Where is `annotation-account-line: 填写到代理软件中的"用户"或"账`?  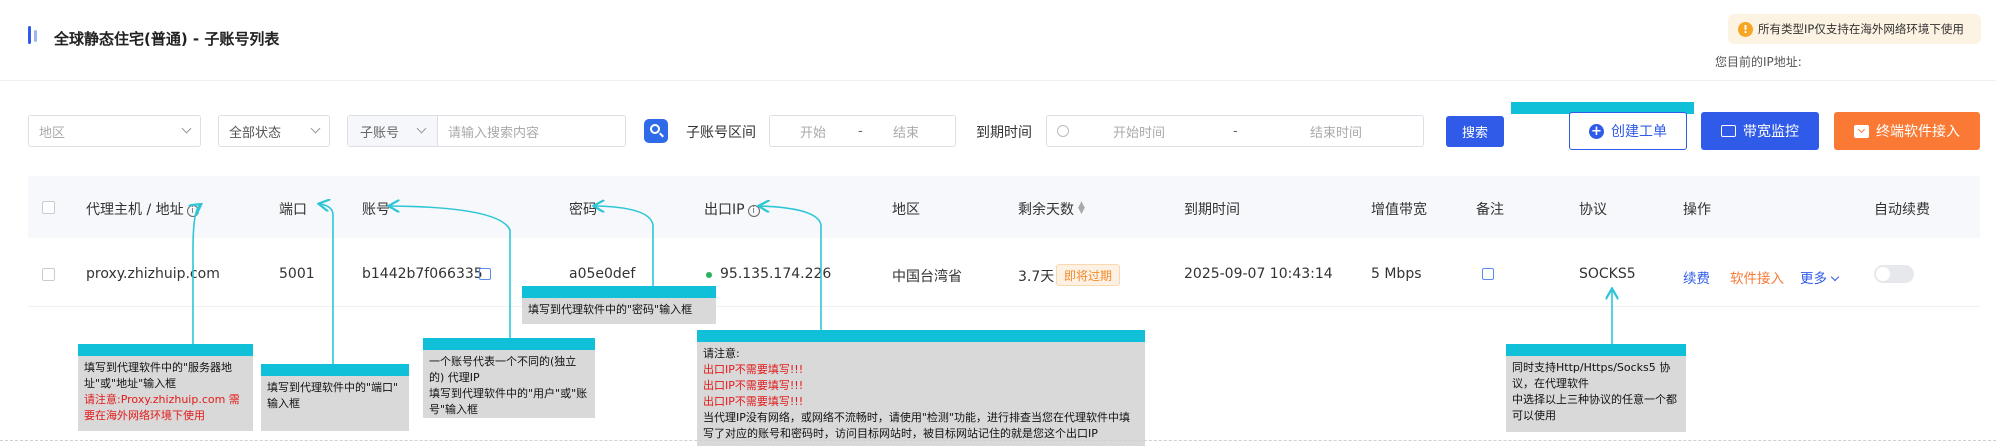
annotation-account-line: 填写到代理软件中的"用户"或"账 is located at coordinates (508, 393).